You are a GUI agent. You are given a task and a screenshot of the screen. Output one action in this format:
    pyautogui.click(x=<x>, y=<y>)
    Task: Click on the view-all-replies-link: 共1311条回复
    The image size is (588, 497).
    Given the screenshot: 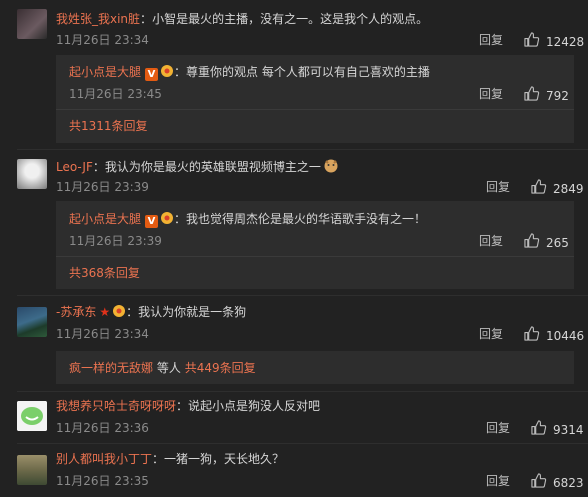 What is the action you would take?
    pyautogui.click(x=108, y=126)
    